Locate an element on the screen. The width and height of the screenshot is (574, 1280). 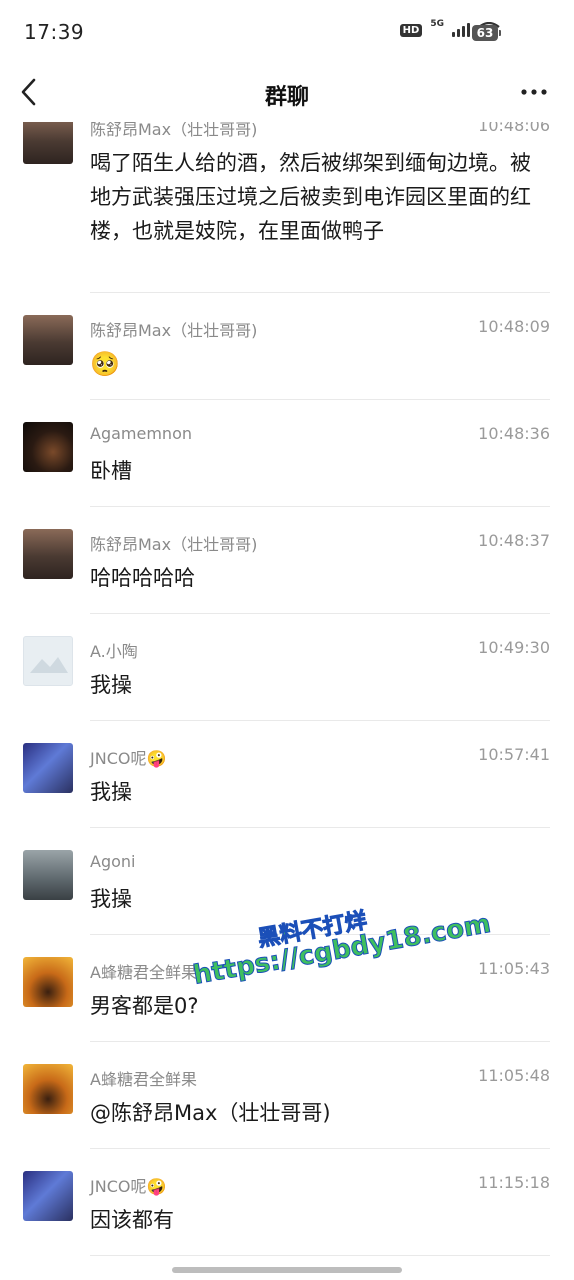
message-text: 🥺 is located at coordinates (105, 364).